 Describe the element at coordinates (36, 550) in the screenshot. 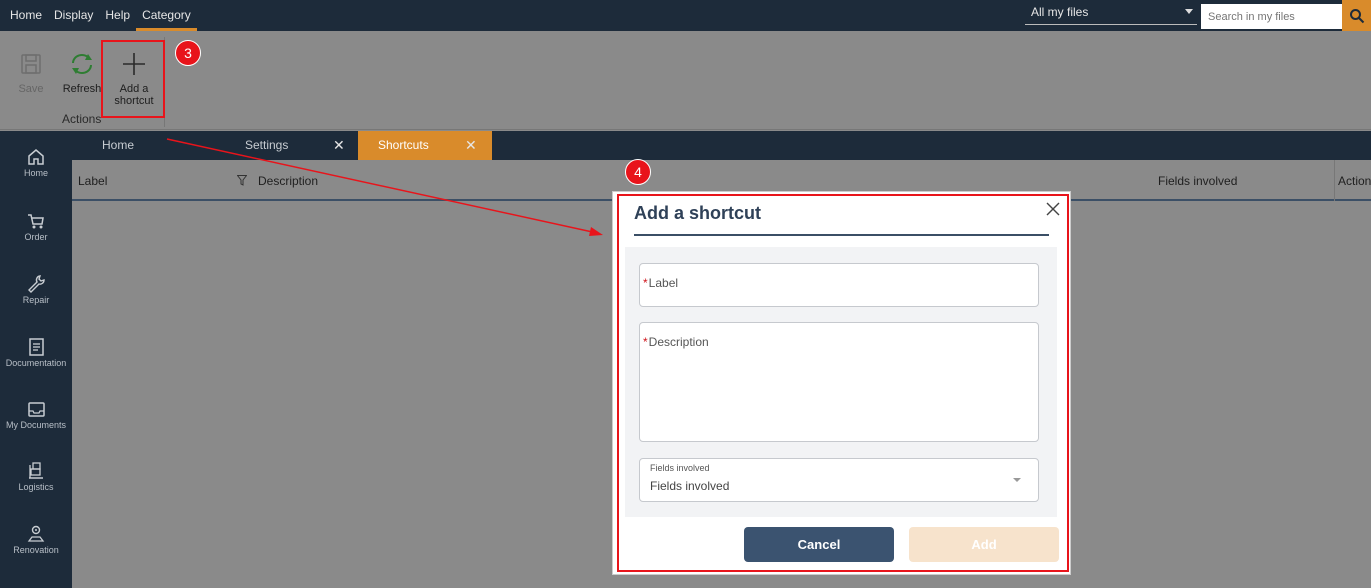

I see `sidebar-label: Renovation` at that location.